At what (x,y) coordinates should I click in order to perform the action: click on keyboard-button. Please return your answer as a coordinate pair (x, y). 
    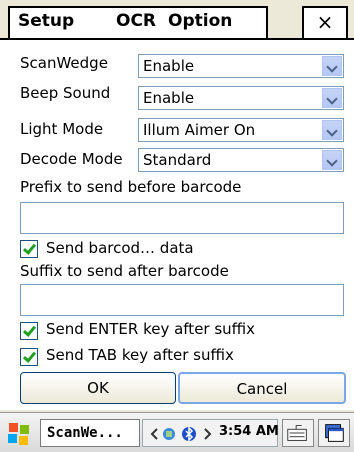
    Looking at the image, I should click on (298, 433).